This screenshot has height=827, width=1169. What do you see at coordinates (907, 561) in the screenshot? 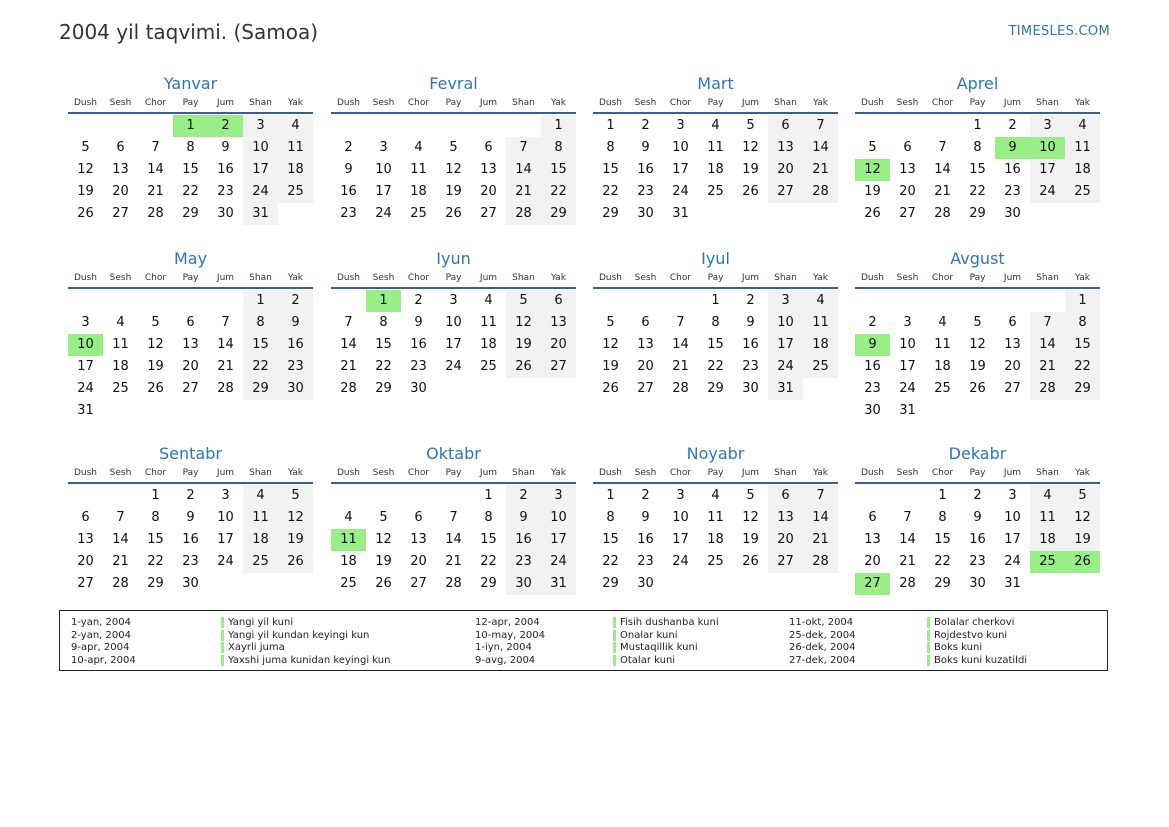
I see `day-cell: 21` at bounding box center [907, 561].